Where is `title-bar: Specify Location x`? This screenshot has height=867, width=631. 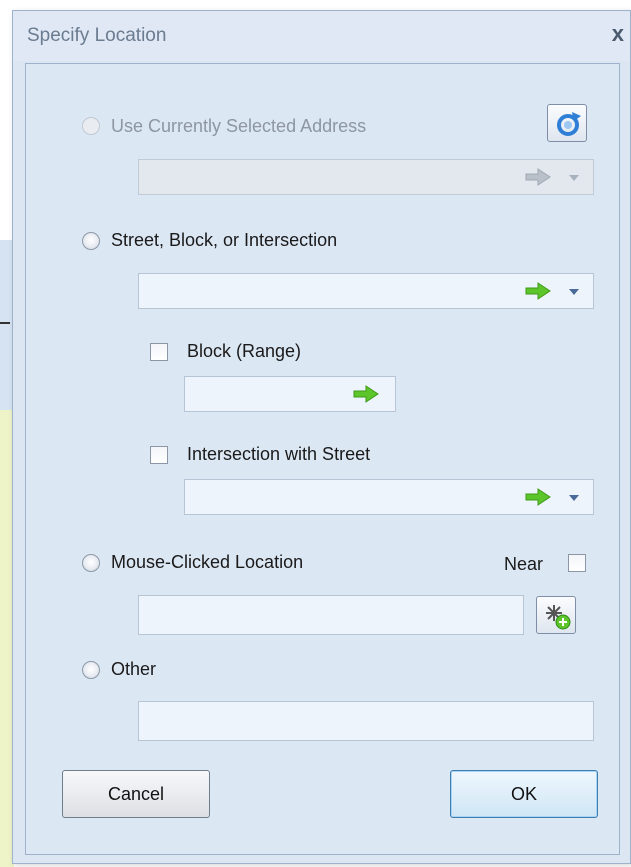
title-bar: Specify Location x is located at coordinates (321, 36).